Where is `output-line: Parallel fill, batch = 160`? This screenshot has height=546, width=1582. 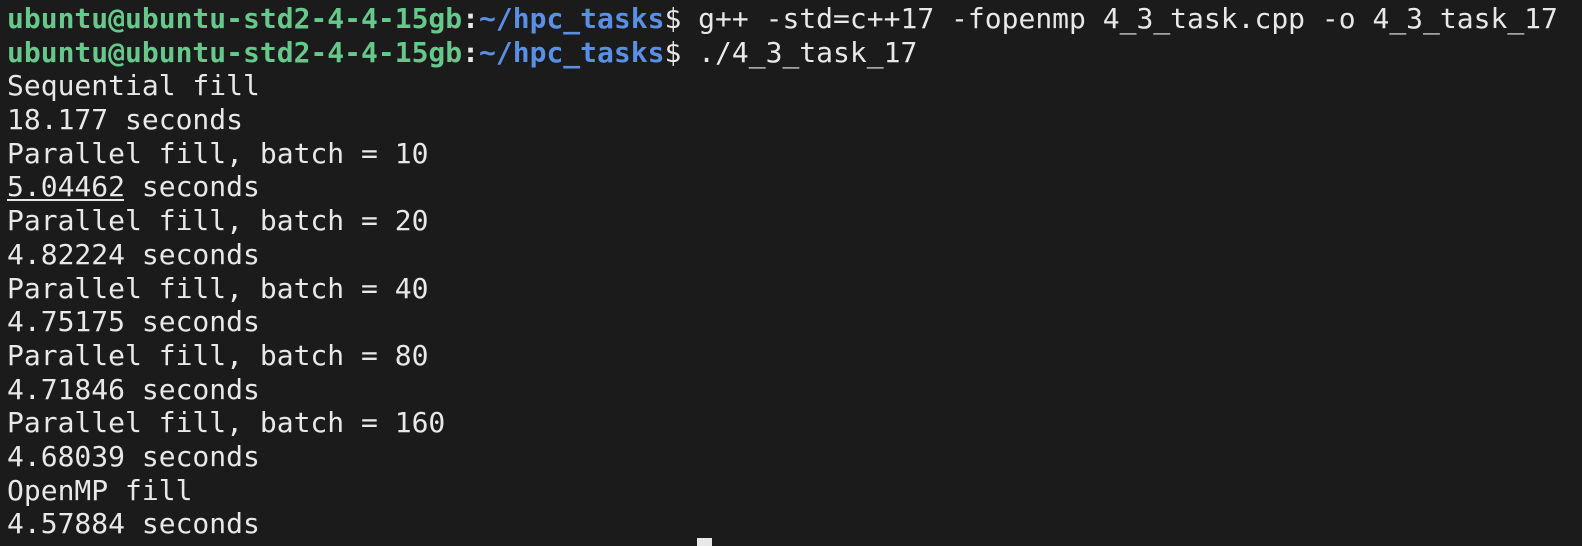
output-line: Parallel fill, batch = 160 is located at coordinates (226, 423).